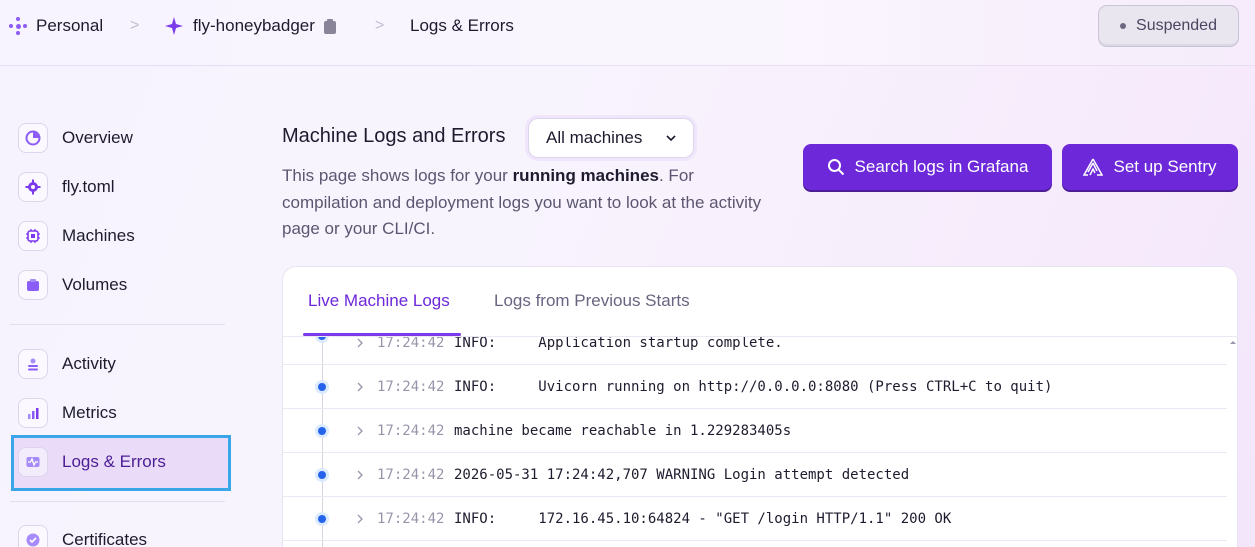 The width and height of the screenshot is (1255, 547). I want to click on sidebar-item-overview: Overview, so click(123, 138).